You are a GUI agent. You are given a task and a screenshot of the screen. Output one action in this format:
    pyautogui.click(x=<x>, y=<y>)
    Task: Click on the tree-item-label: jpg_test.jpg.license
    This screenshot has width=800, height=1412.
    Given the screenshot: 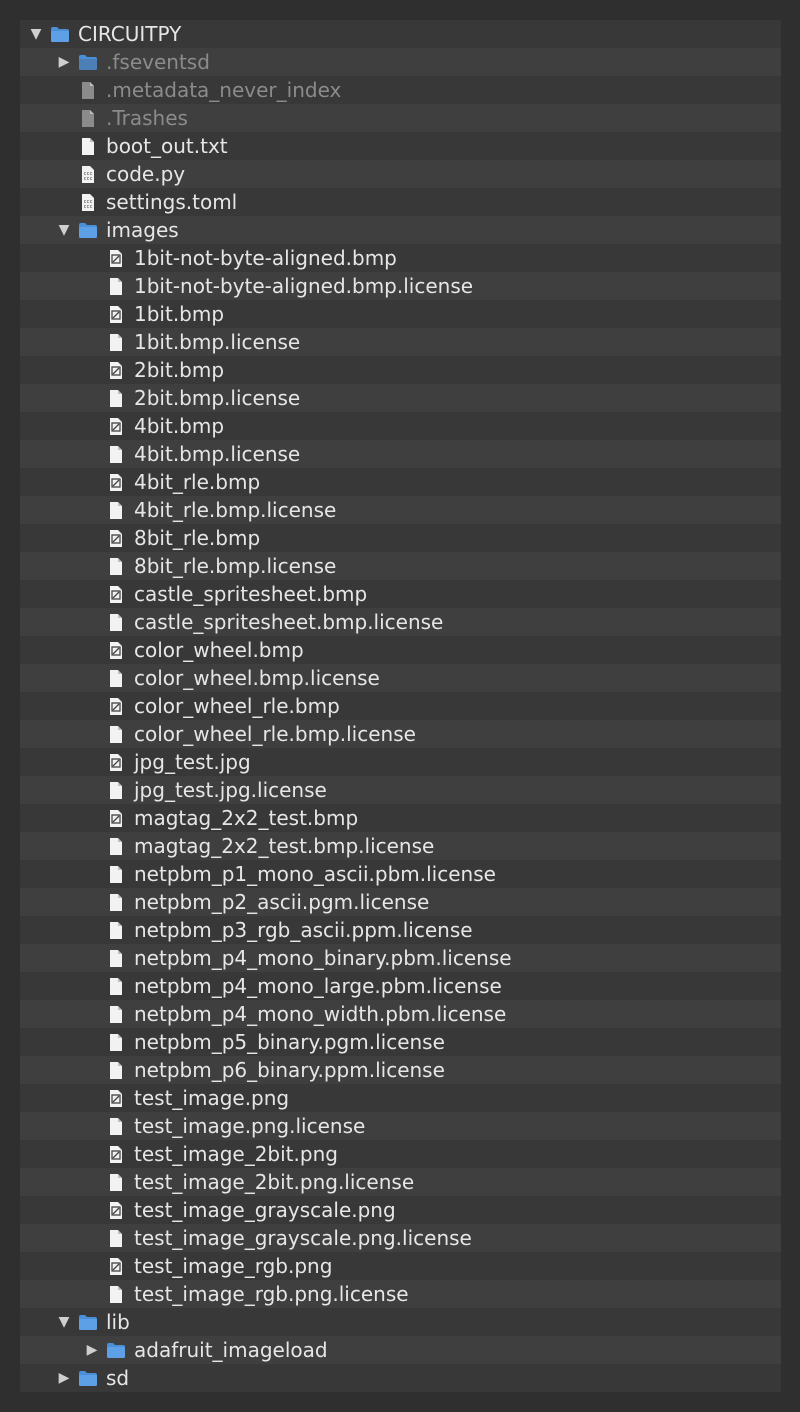 What is the action you would take?
    pyautogui.click(x=230, y=790)
    